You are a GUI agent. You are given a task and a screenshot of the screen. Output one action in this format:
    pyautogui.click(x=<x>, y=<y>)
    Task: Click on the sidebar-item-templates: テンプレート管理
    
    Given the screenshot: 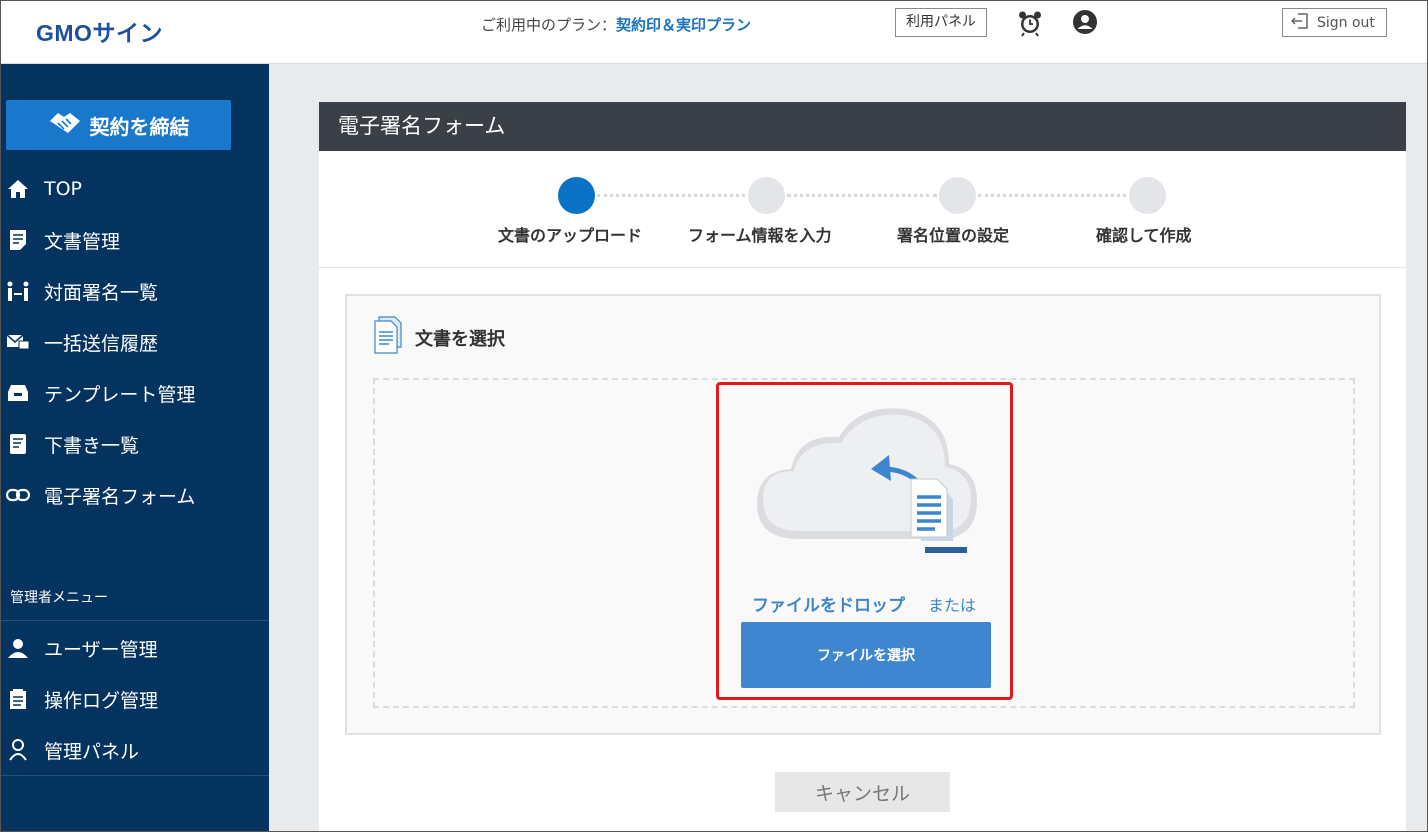 What is the action you would take?
    pyautogui.click(x=134, y=393)
    